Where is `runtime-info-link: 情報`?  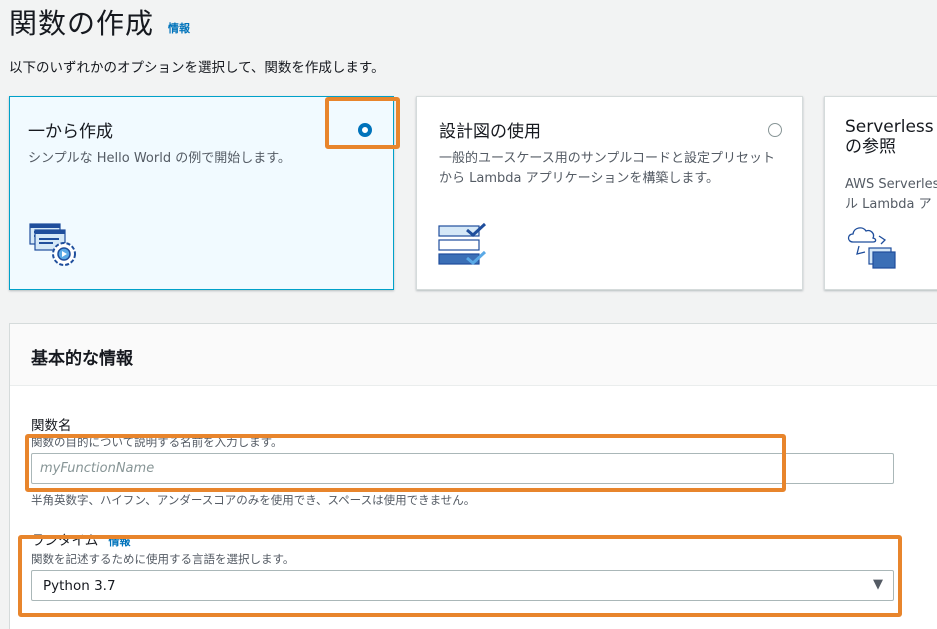 runtime-info-link: 情報 is located at coordinates (120, 541).